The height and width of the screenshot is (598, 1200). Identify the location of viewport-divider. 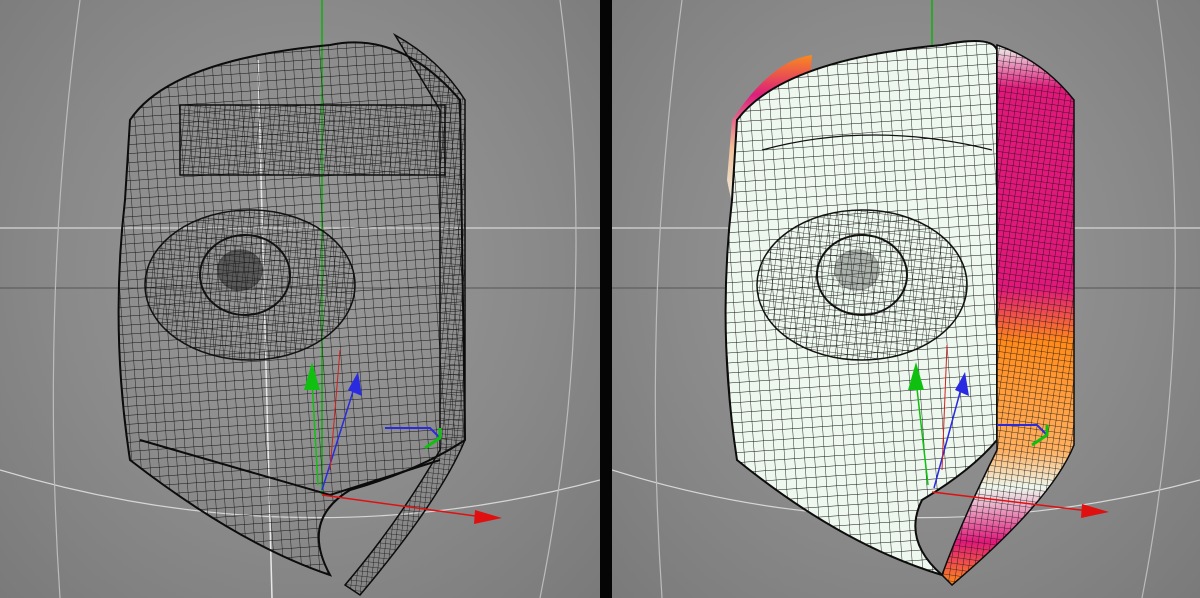
(606, 299).